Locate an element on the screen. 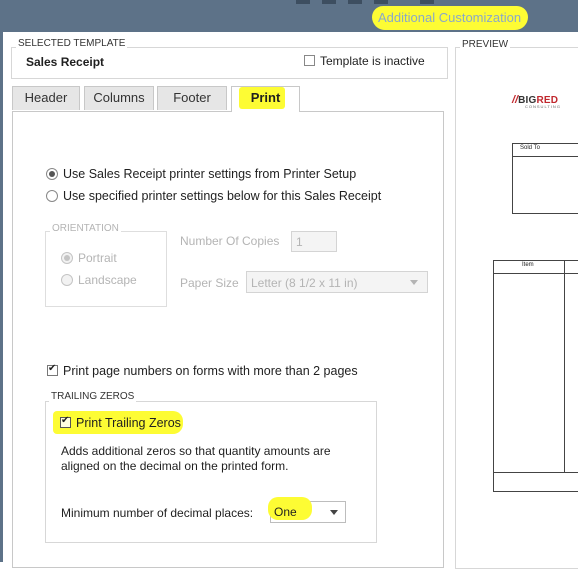 This screenshot has width=578, height=569. tab-header-label: Header is located at coordinates (46, 97).